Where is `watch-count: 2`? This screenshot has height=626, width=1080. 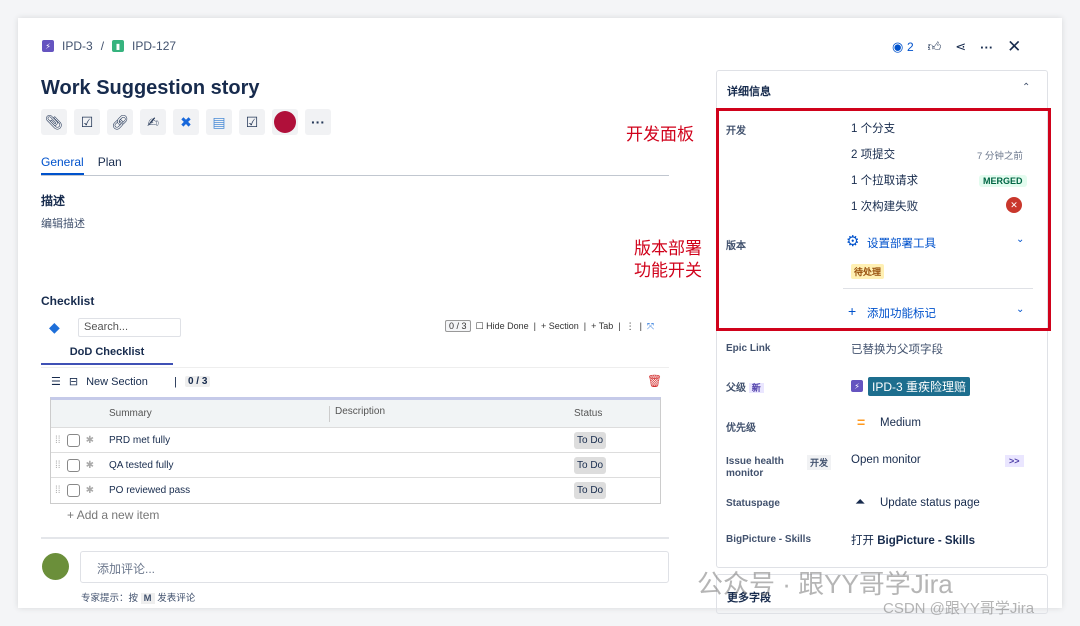
watch-count: 2 is located at coordinates (910, 47).